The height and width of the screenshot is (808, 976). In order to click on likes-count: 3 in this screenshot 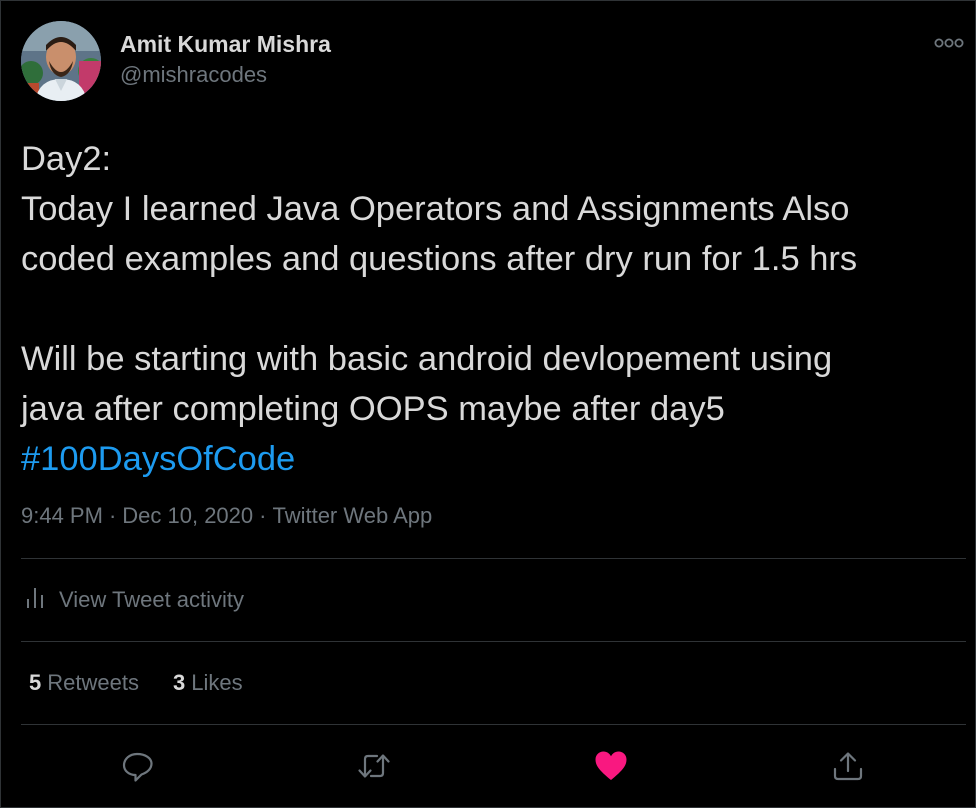, I will do `click(179, 682)`.